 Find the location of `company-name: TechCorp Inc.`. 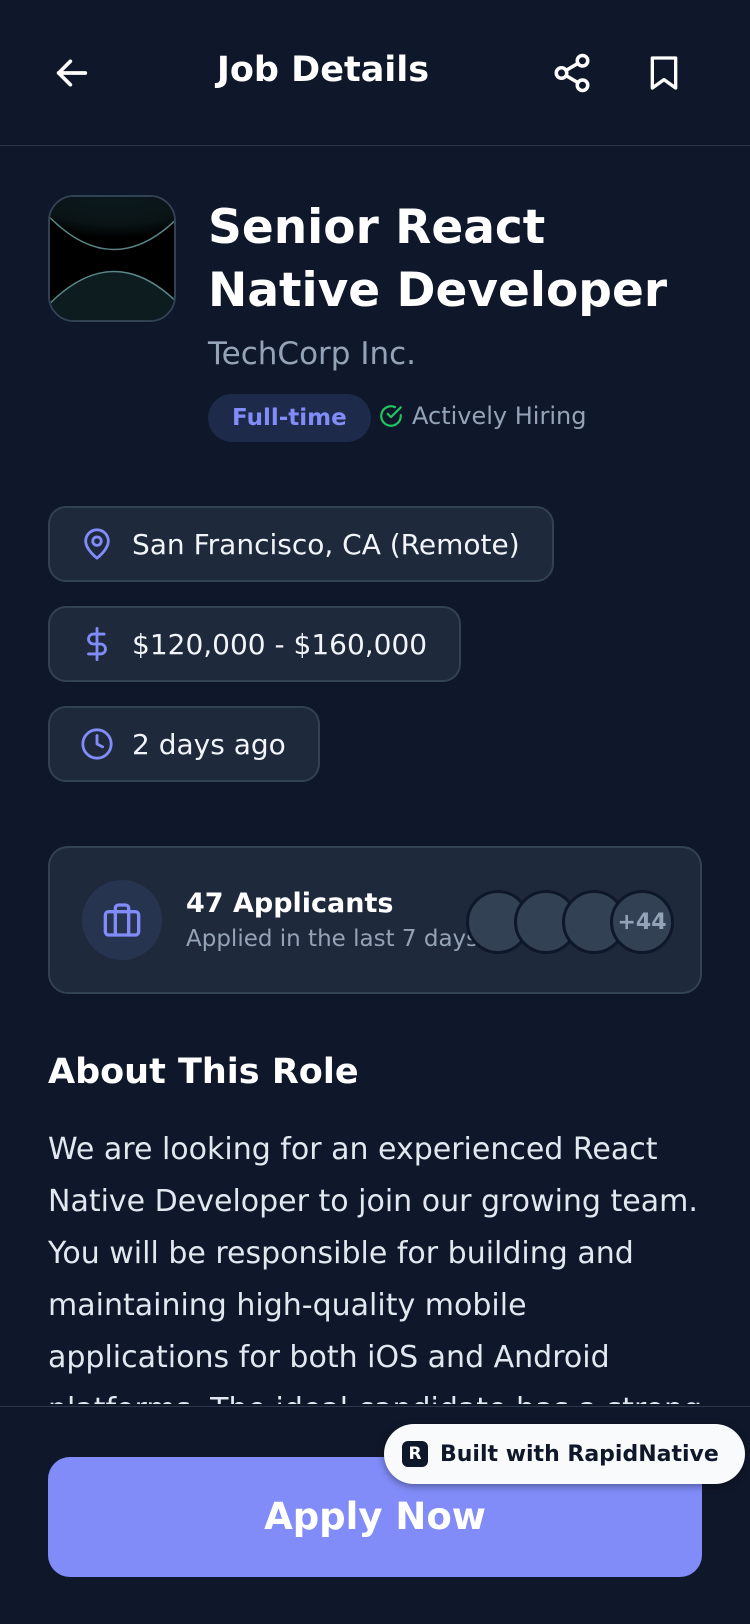

company-name: TechCorp Inc. is located at coordinates (312, 354).